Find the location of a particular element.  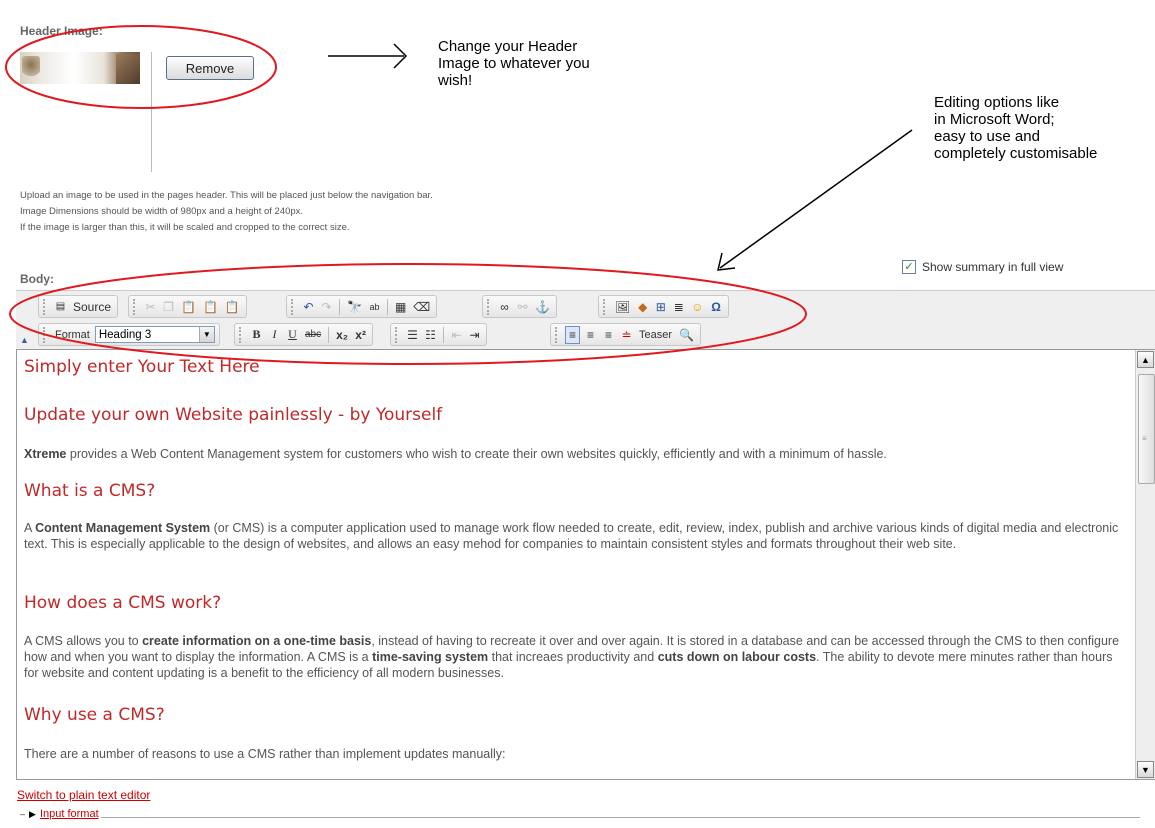

toolbar-collapse-icon: ▲ is located at coordinates (24, 340).